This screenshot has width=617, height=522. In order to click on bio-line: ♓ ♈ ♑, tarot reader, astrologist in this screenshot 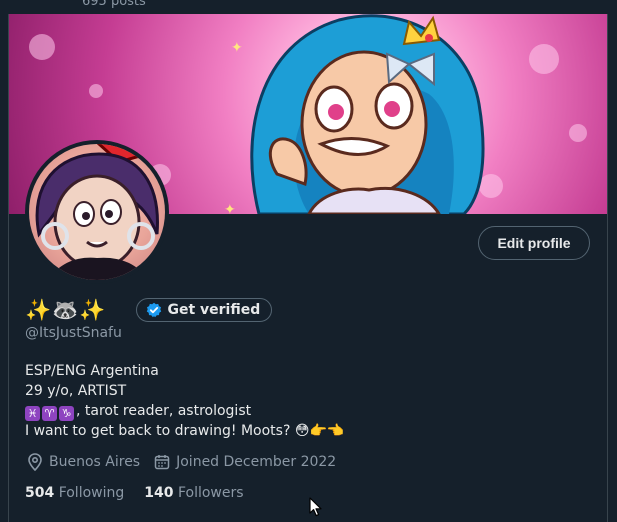, I will do `click(184, 411)`.